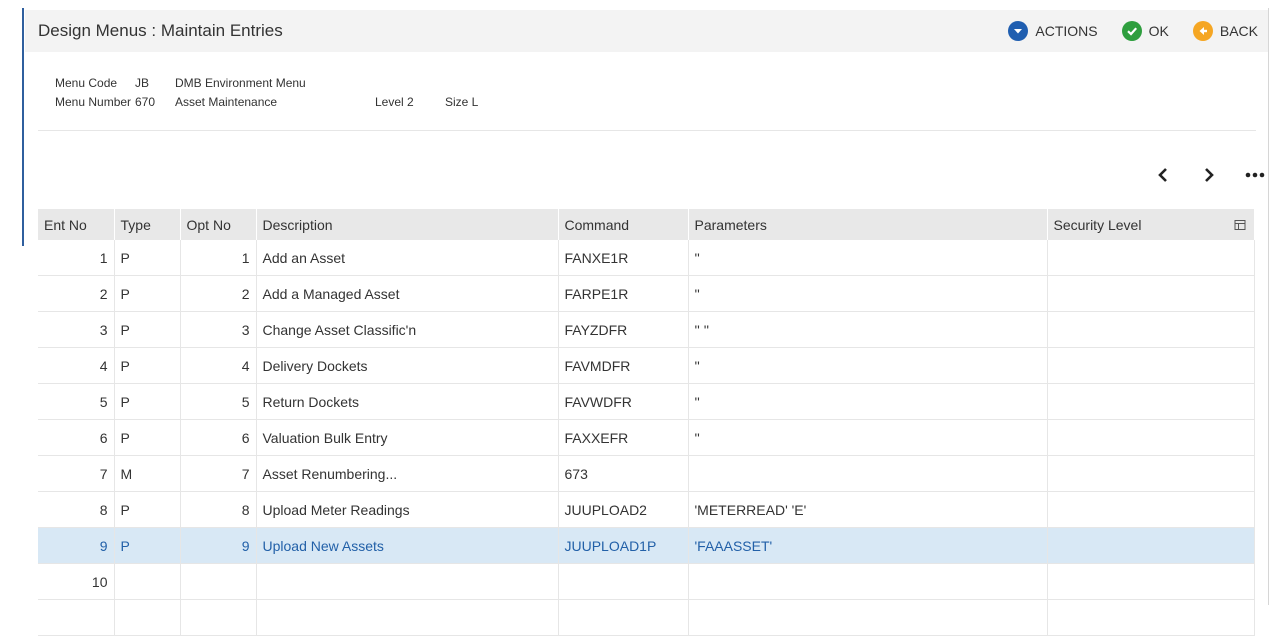 Image resolution: width=1284 pixels, height=636 pixels. Describe the element at coordinates (407, 401) in the screenshot. I see `description-cell: Return Dockets` at that location.